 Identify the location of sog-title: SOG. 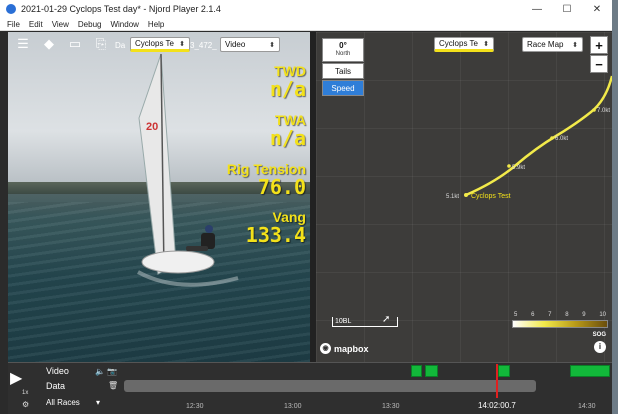
(599, 335).